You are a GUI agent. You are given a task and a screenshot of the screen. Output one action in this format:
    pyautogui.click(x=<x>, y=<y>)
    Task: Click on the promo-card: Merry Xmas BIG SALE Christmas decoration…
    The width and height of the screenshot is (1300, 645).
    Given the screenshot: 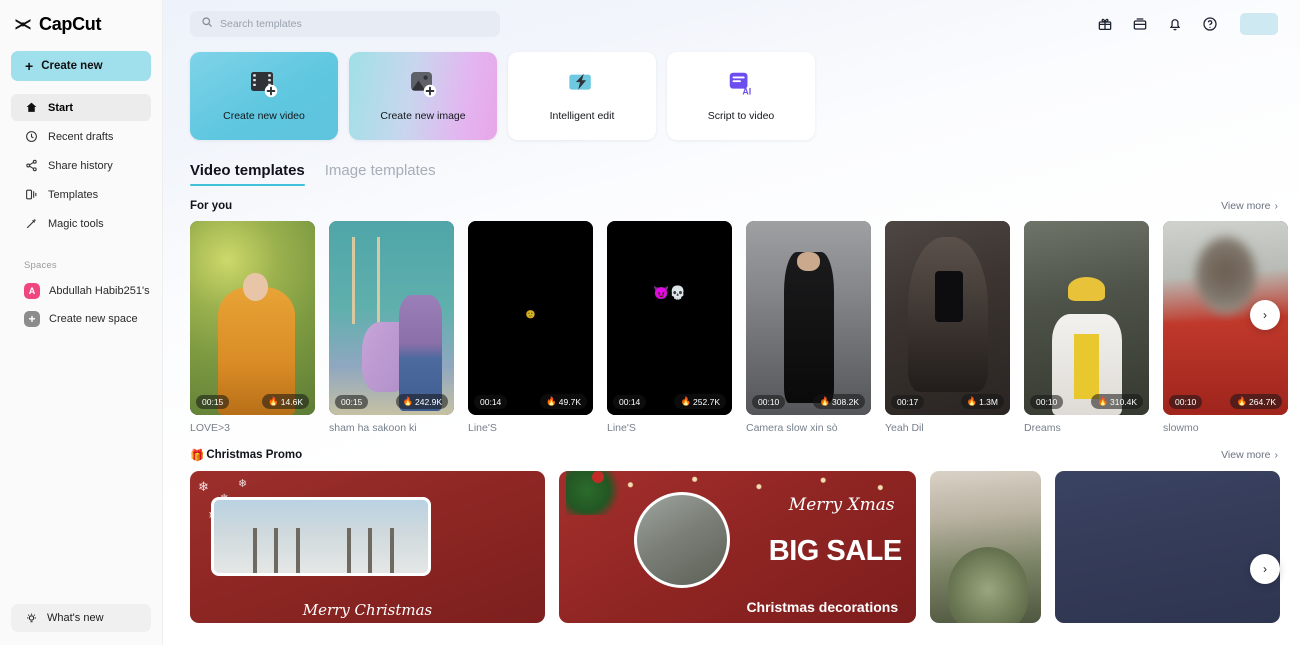 What is the action you would take?
    pyautogui.click(x=737, y=547)
    